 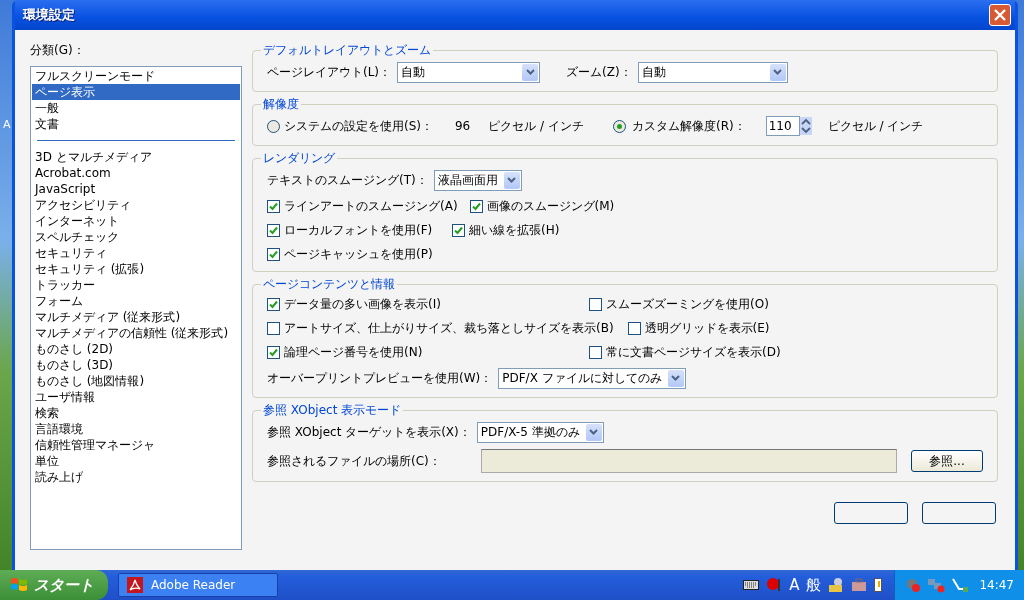 I want to click on xobject-target-label: 参照 XObject ターゲットを表示(X)：, so click(x=369, y=432).